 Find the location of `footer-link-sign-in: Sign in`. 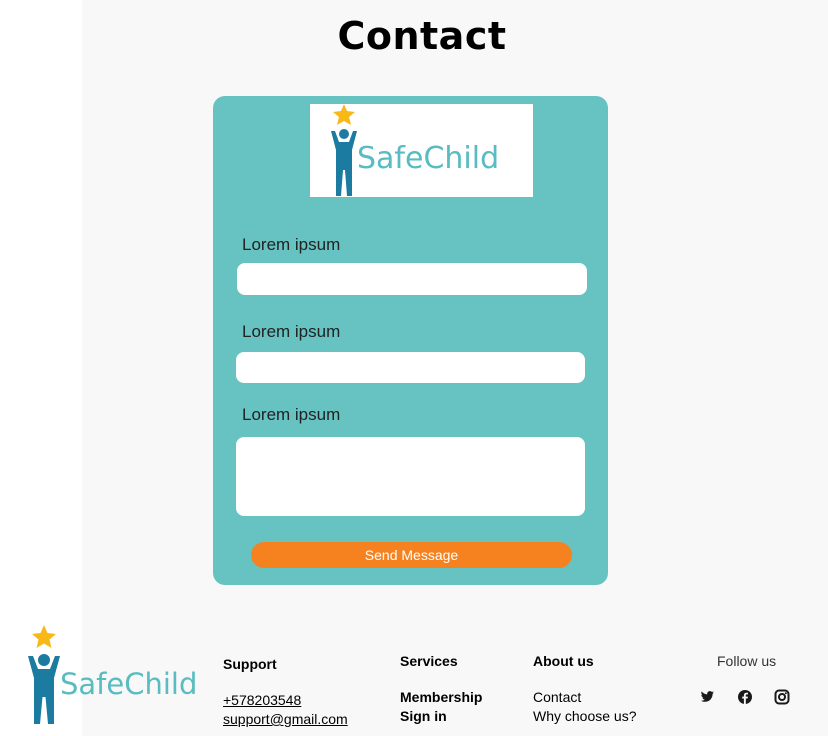

footer-link-sign-in: Sign in is located at coordinates (423, 716).